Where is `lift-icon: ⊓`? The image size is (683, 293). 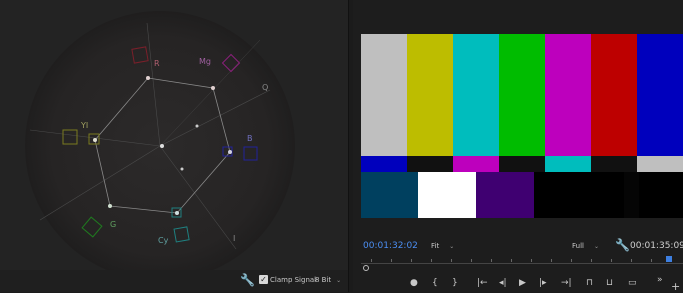 lift-icon: ⊓ is located at coordinates (589, 283).